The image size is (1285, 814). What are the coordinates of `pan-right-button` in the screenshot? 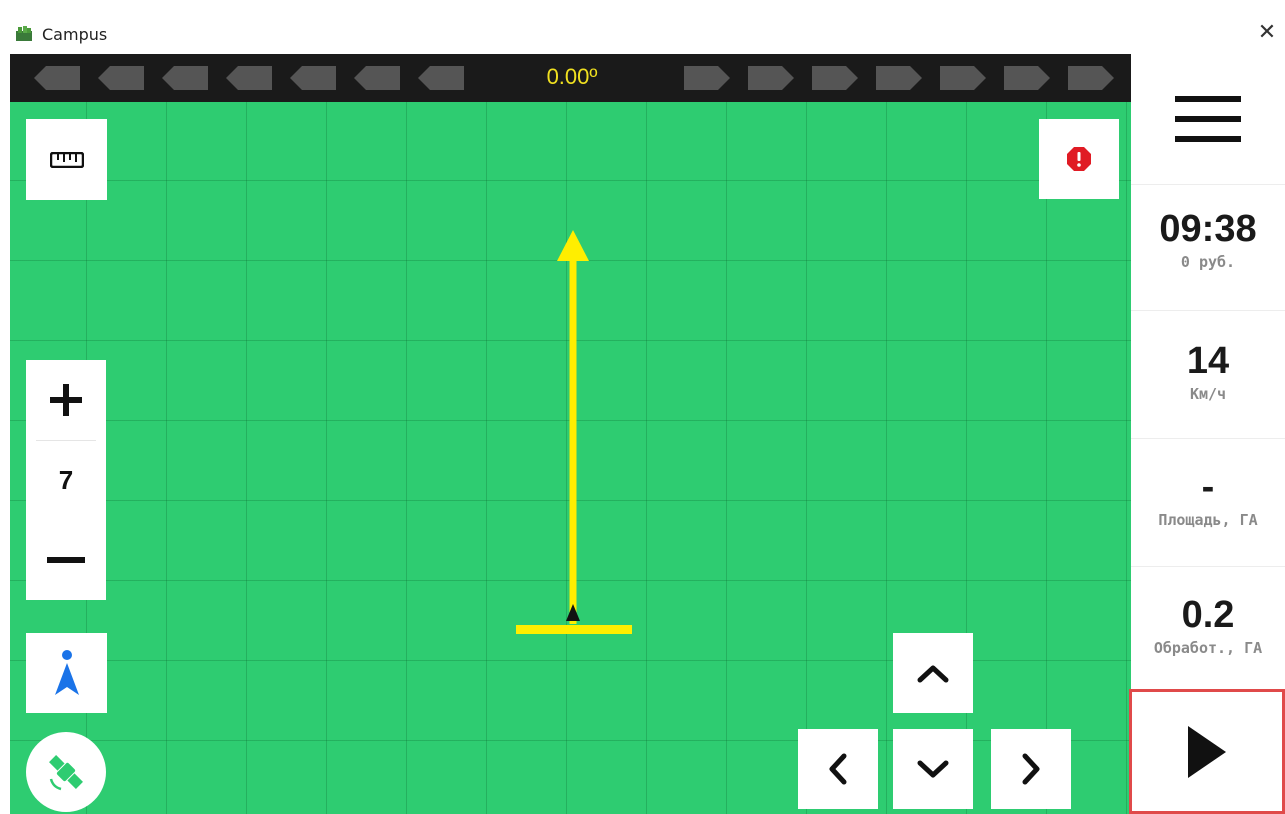 It's located at (1031, 769).